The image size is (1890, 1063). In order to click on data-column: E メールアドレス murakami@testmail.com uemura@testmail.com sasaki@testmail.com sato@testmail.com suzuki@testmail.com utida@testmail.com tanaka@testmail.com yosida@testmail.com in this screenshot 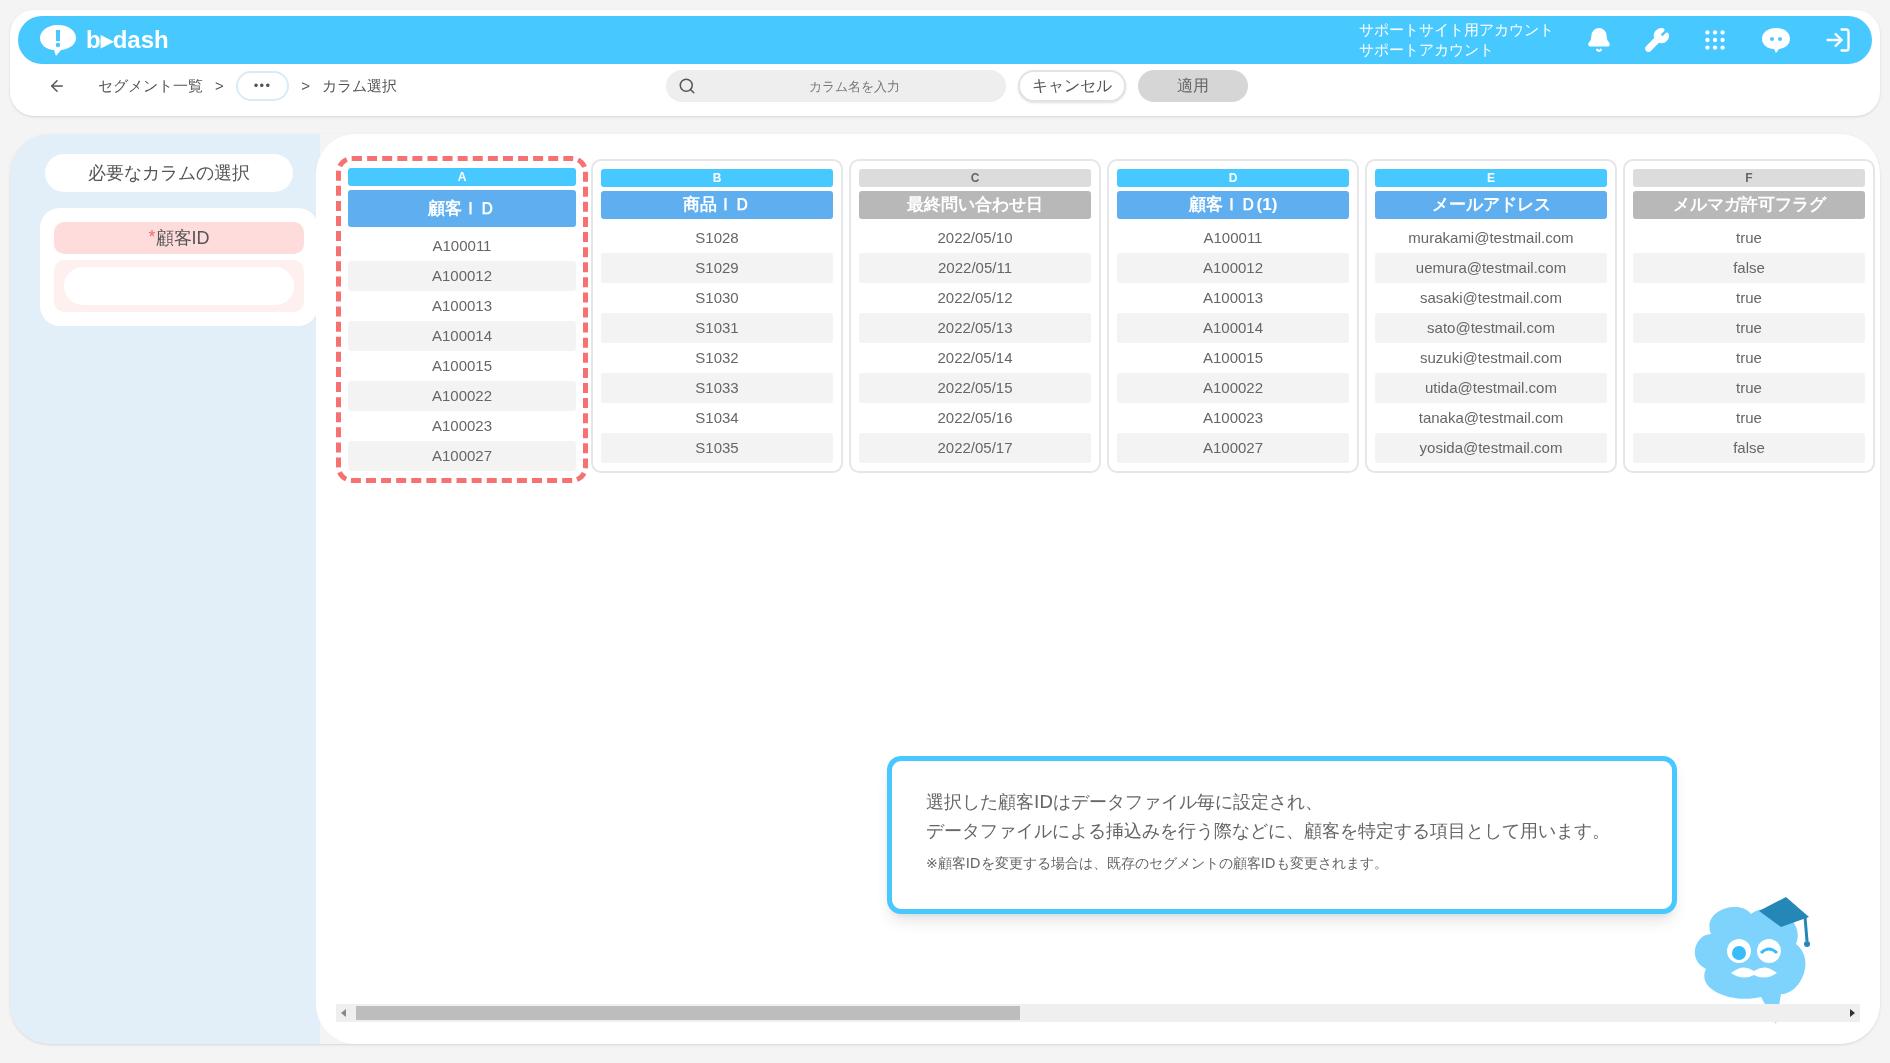, I will do `click(1491, 316)`.